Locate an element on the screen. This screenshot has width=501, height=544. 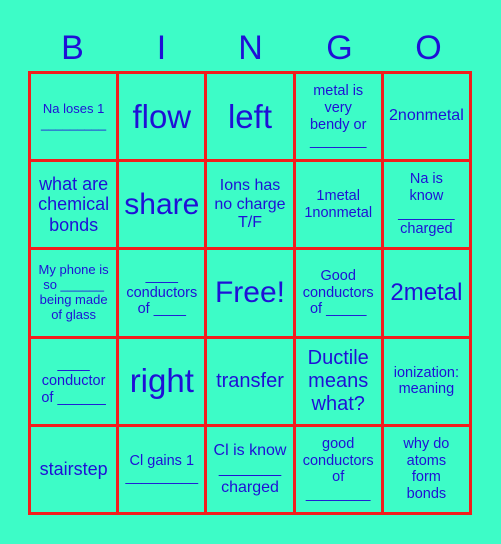
bingo-cell: right is located at coordinates (162, 381).